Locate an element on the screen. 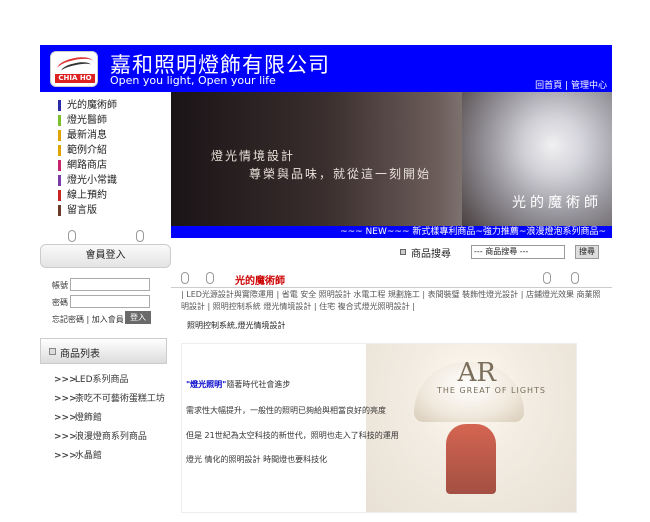 Image resolution: width=650 pixels, height=522 pixels. menu-item-shop: 網路商店 is located at coordinates (82, 165).